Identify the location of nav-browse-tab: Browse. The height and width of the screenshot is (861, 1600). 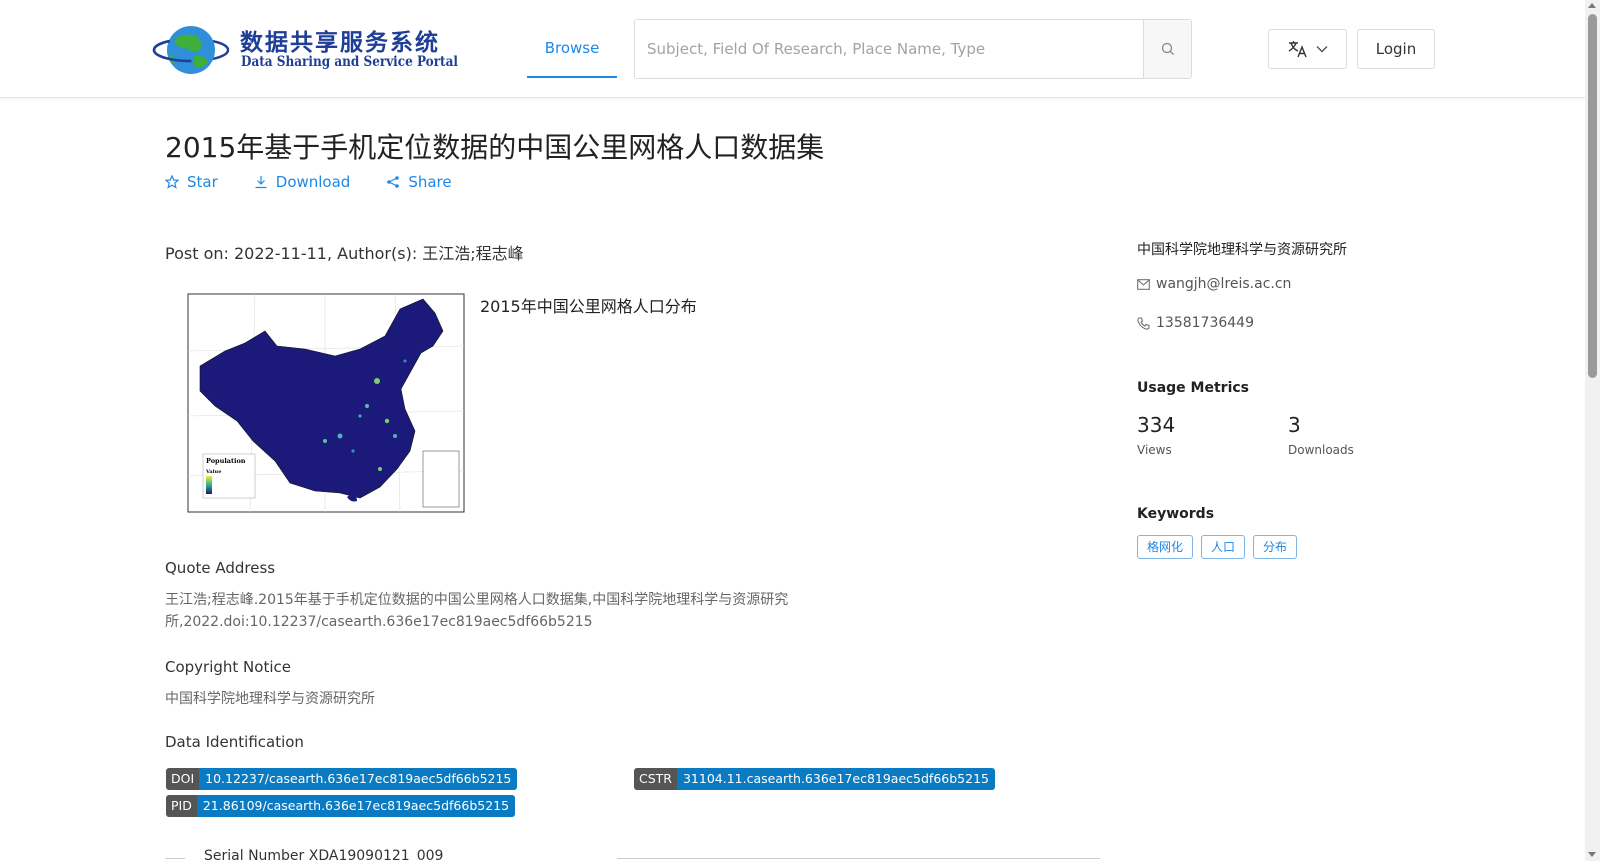
(572, 49).